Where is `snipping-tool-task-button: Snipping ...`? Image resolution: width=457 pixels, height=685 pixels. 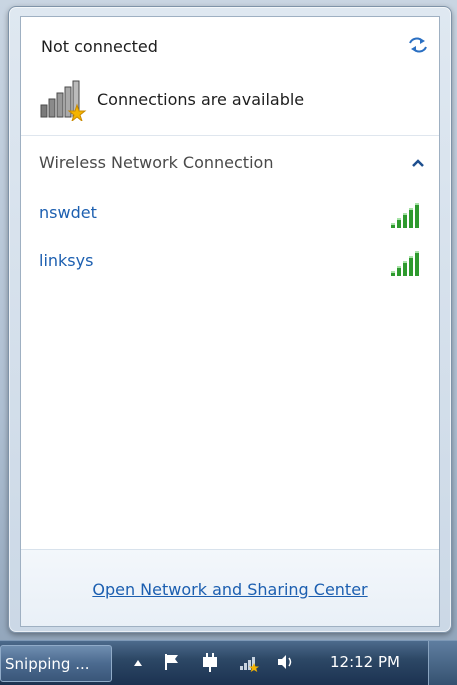 snipping-tool-task-button: Snipping ... is located at coordinates (56, 663).